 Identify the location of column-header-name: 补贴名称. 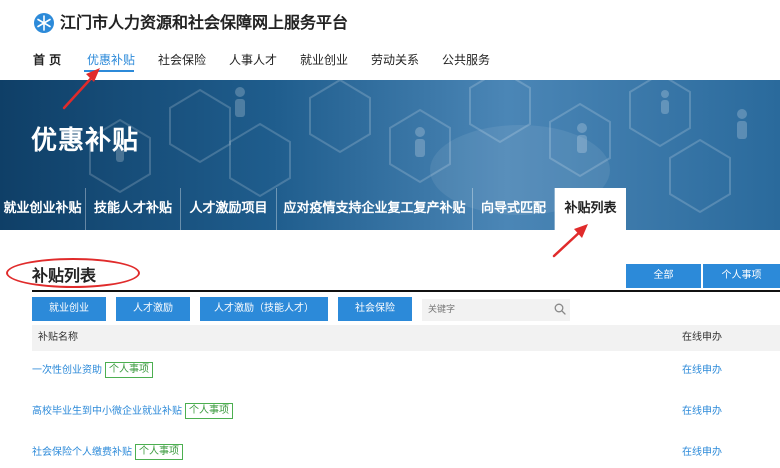
(58, 337).